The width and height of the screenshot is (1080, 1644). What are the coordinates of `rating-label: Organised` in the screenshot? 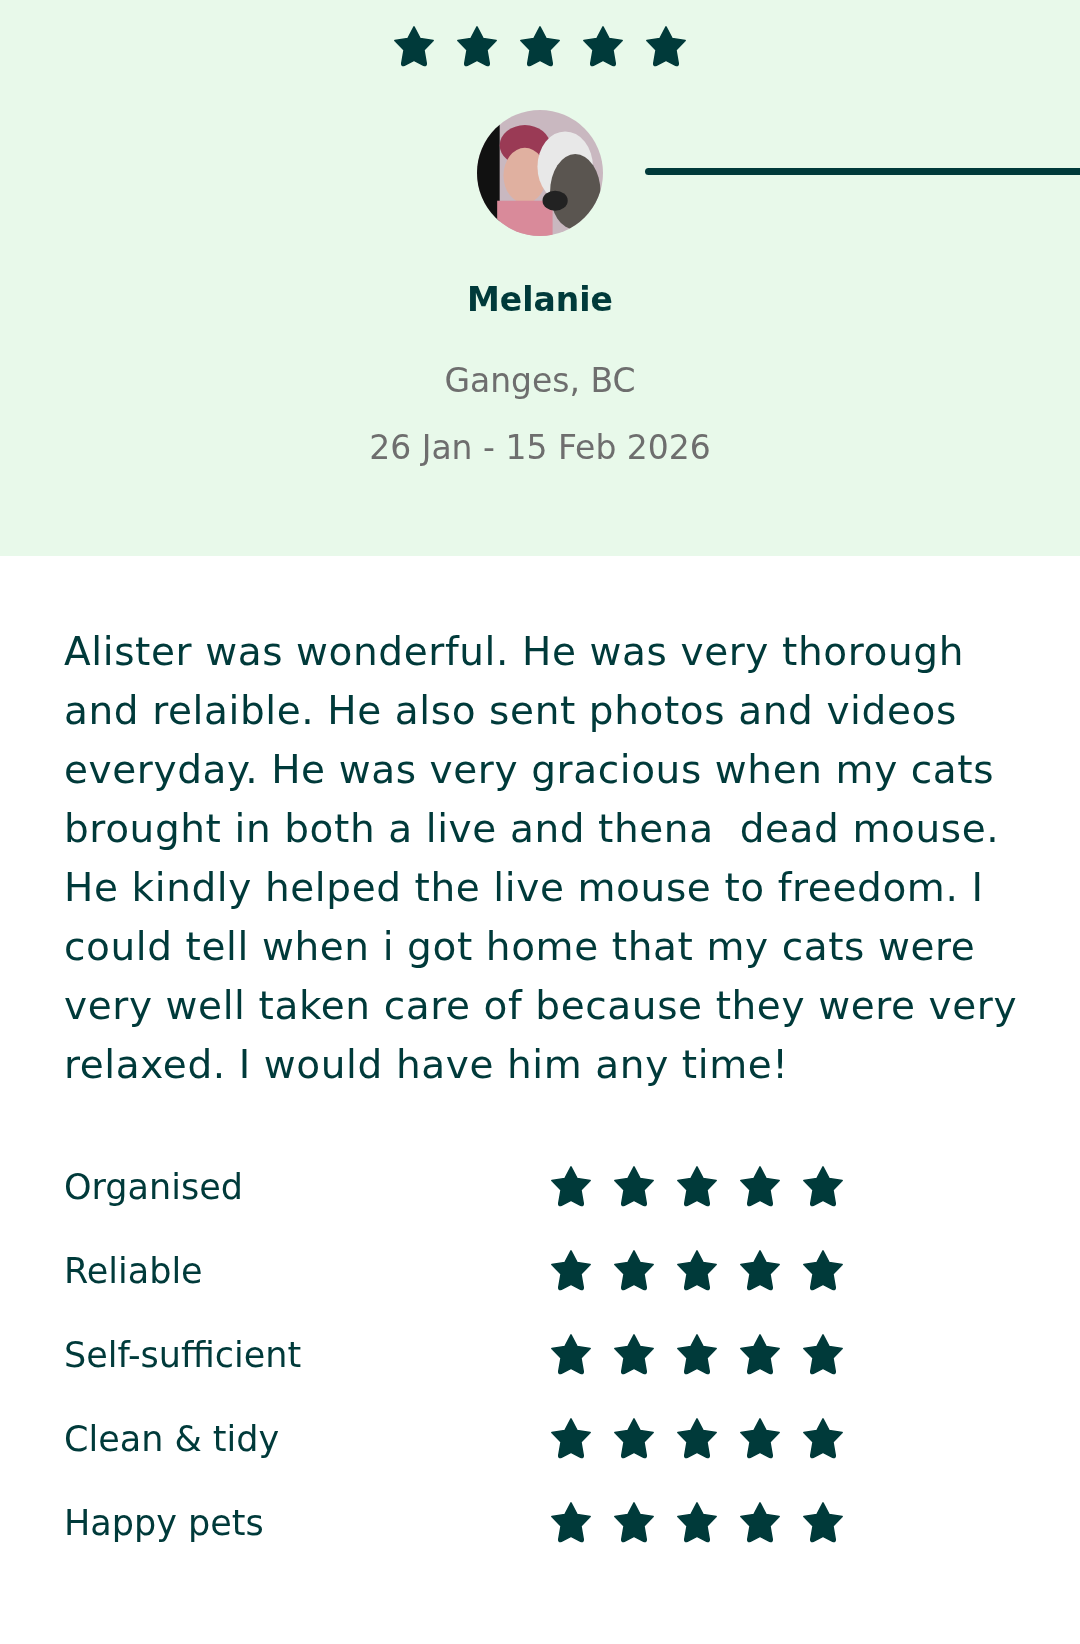 It's located at (154, 1187).